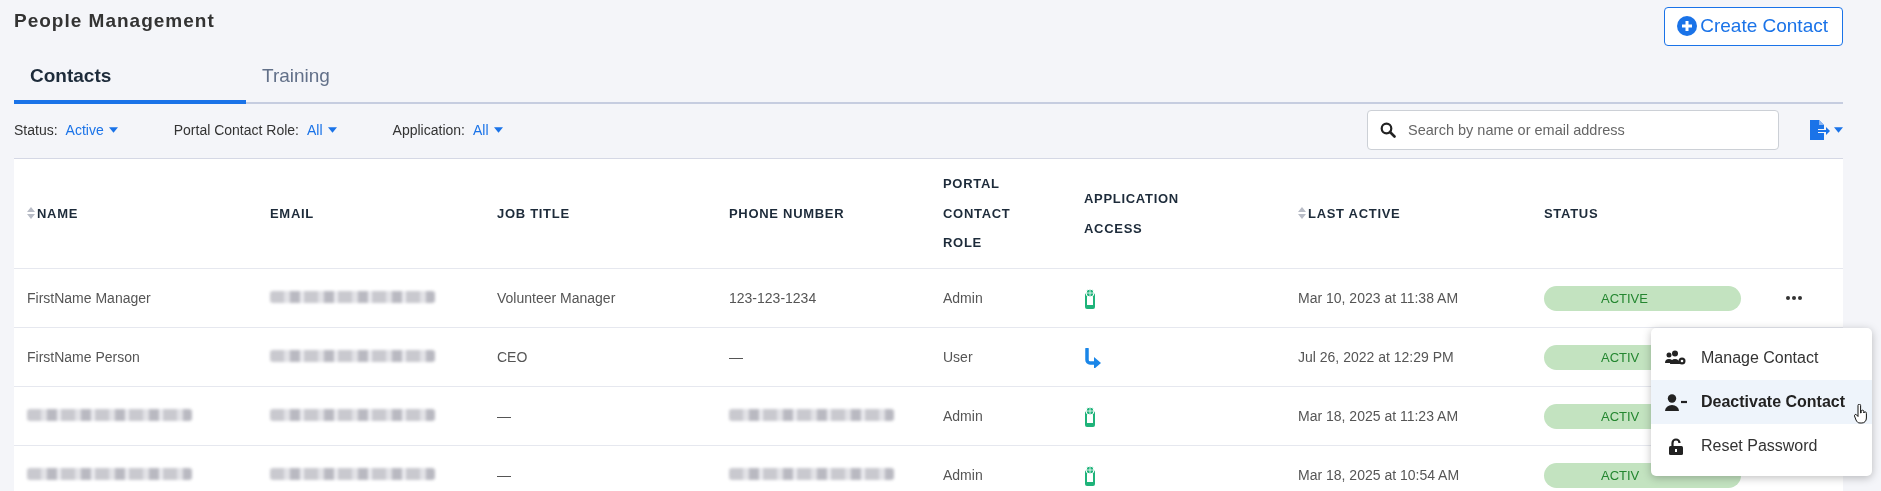 This screenshot has width=1881, height=491. Describe the element at coordinates (362, 77) in the screenshot. I see `tab: Training` at that location.